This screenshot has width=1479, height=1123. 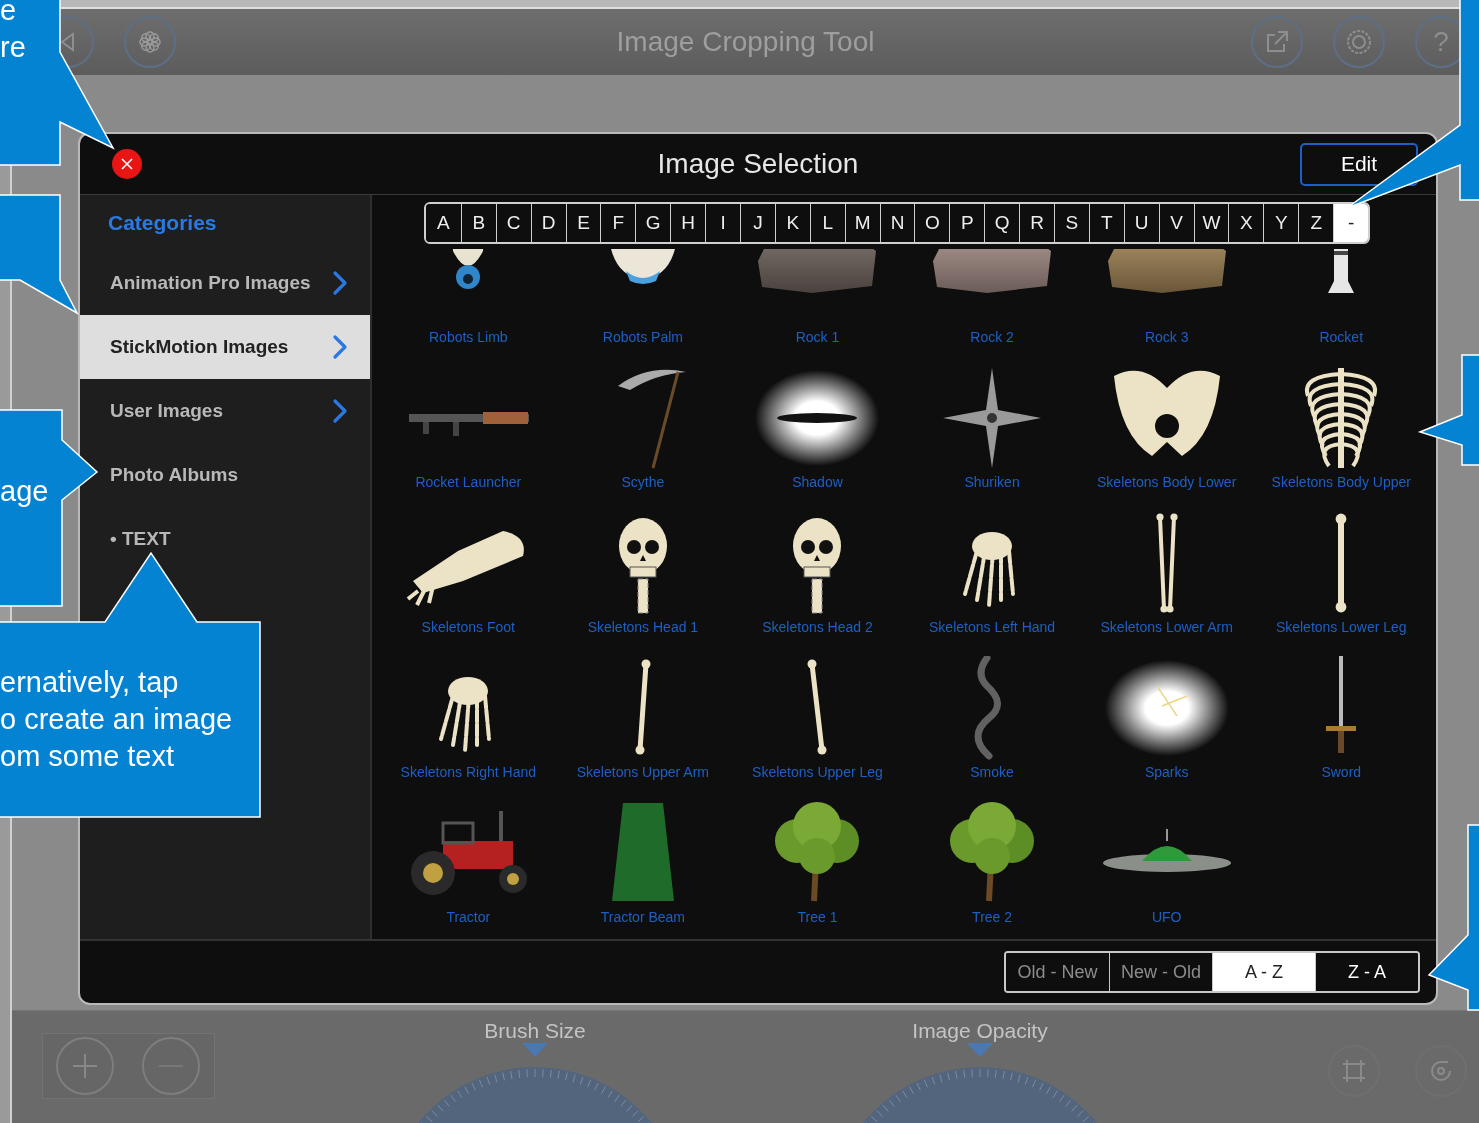 What do you see at coordinates (85, 1066) in the screenshot?
I see `plus-icon` at bounding box center [85, 1066].